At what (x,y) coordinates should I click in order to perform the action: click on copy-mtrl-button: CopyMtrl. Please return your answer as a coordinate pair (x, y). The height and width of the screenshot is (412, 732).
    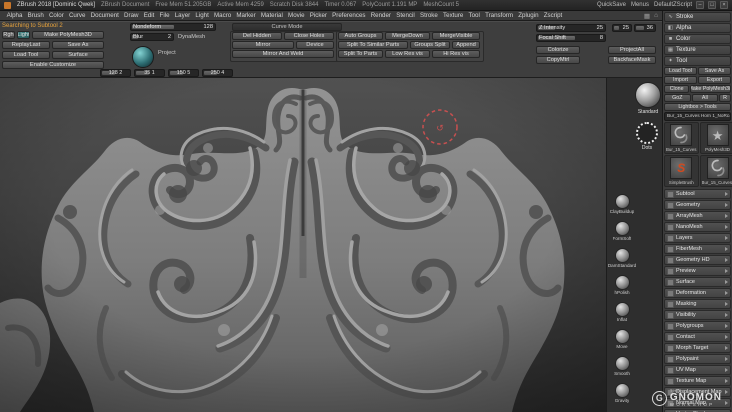
    Looking at the image, I should click on (558, 60).